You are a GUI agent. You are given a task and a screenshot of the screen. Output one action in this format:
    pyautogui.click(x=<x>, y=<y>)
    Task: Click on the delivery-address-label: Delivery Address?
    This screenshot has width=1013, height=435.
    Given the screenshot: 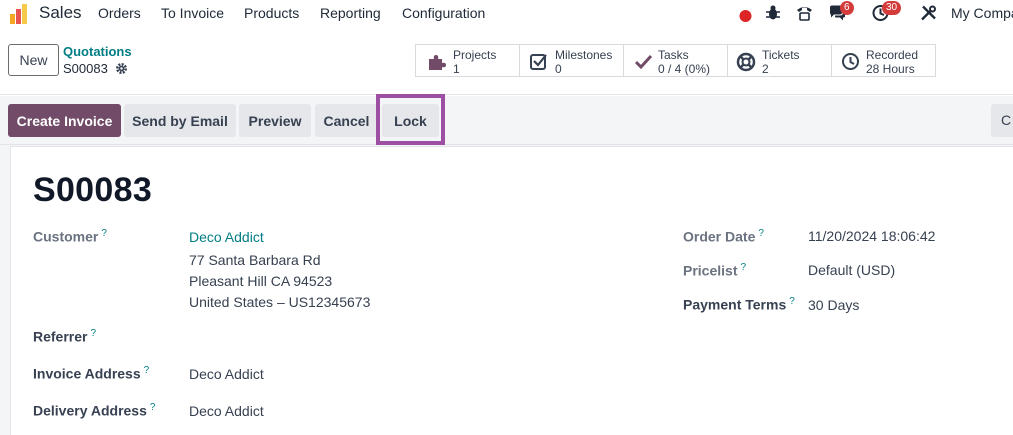 What is the action you would take?
    pyautogui.click(x=94, y=410)
    